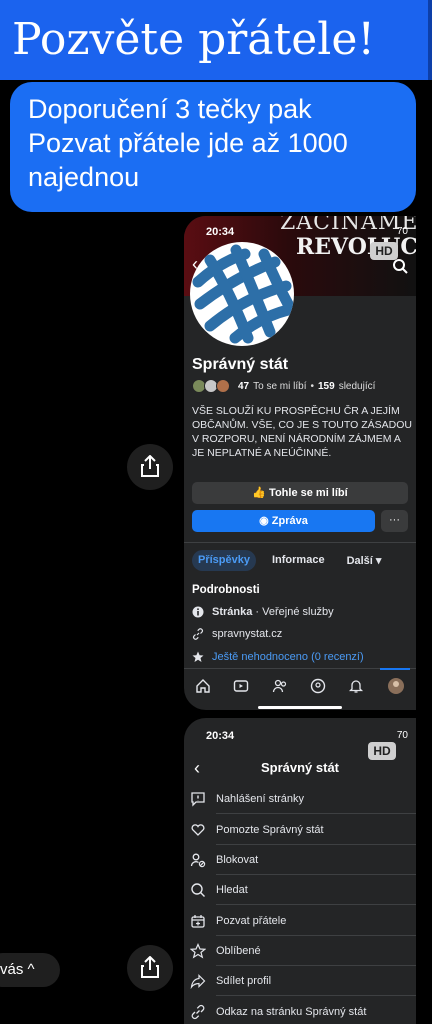  I want to click on detail-category-type: Stránka, so click(232, 612).